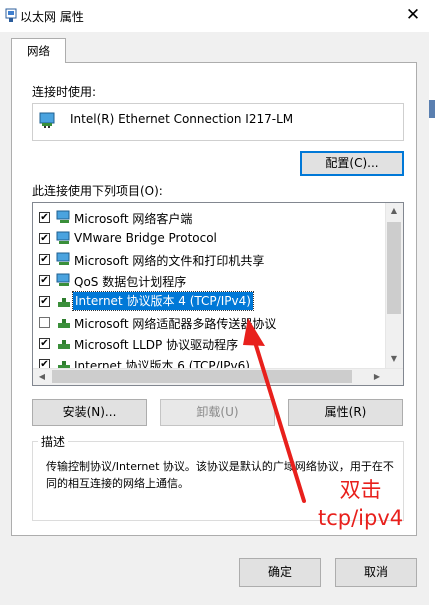 The image size is (435, 605). What do you see at coordinates (52, 17) in the screenshot?
I see `window-title: 以太网 属性` at bounding box center [52, 17].